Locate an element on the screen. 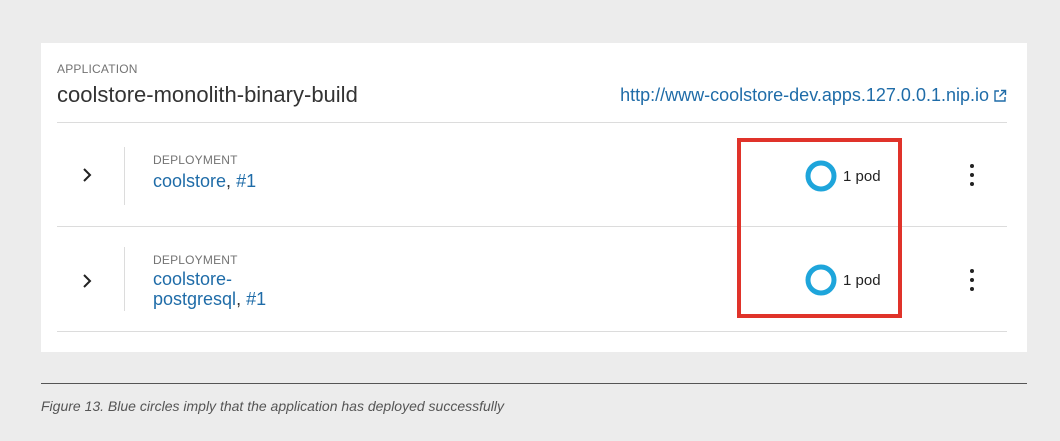 Image resolution: width=1060 pixels, height=441 pixels. application-name: coolstore-monolith-binary-build is located at coordinates (207, 94).